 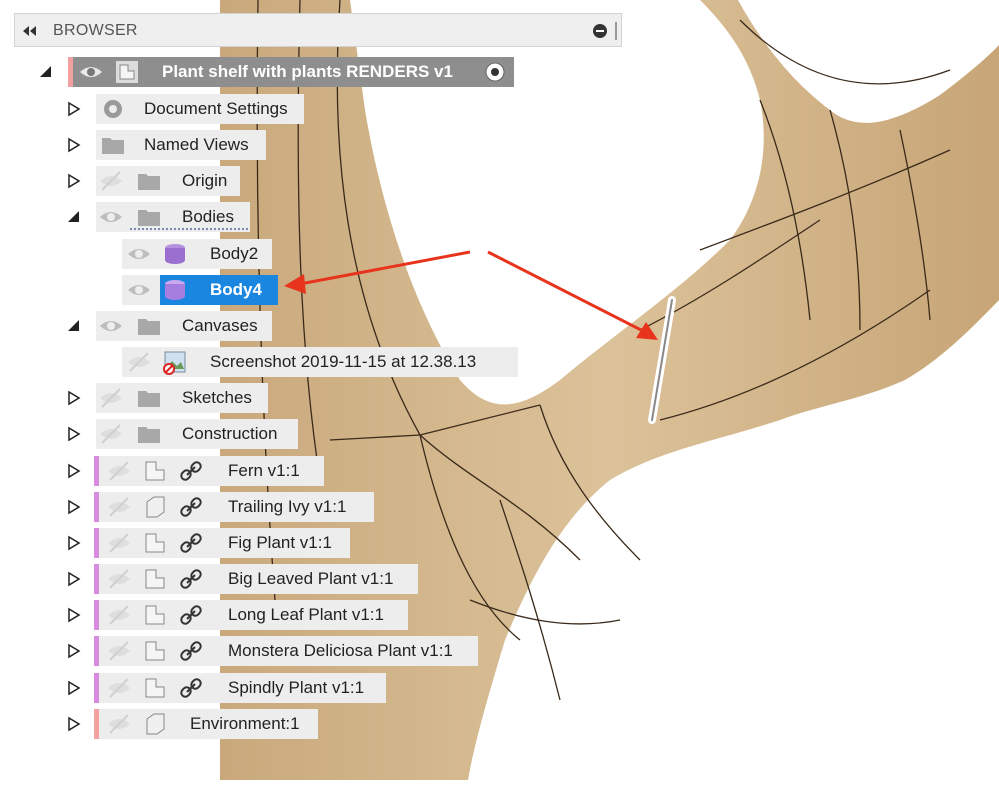 I want to click on tree-node-origin: Origin, so click(x=171, y=181).